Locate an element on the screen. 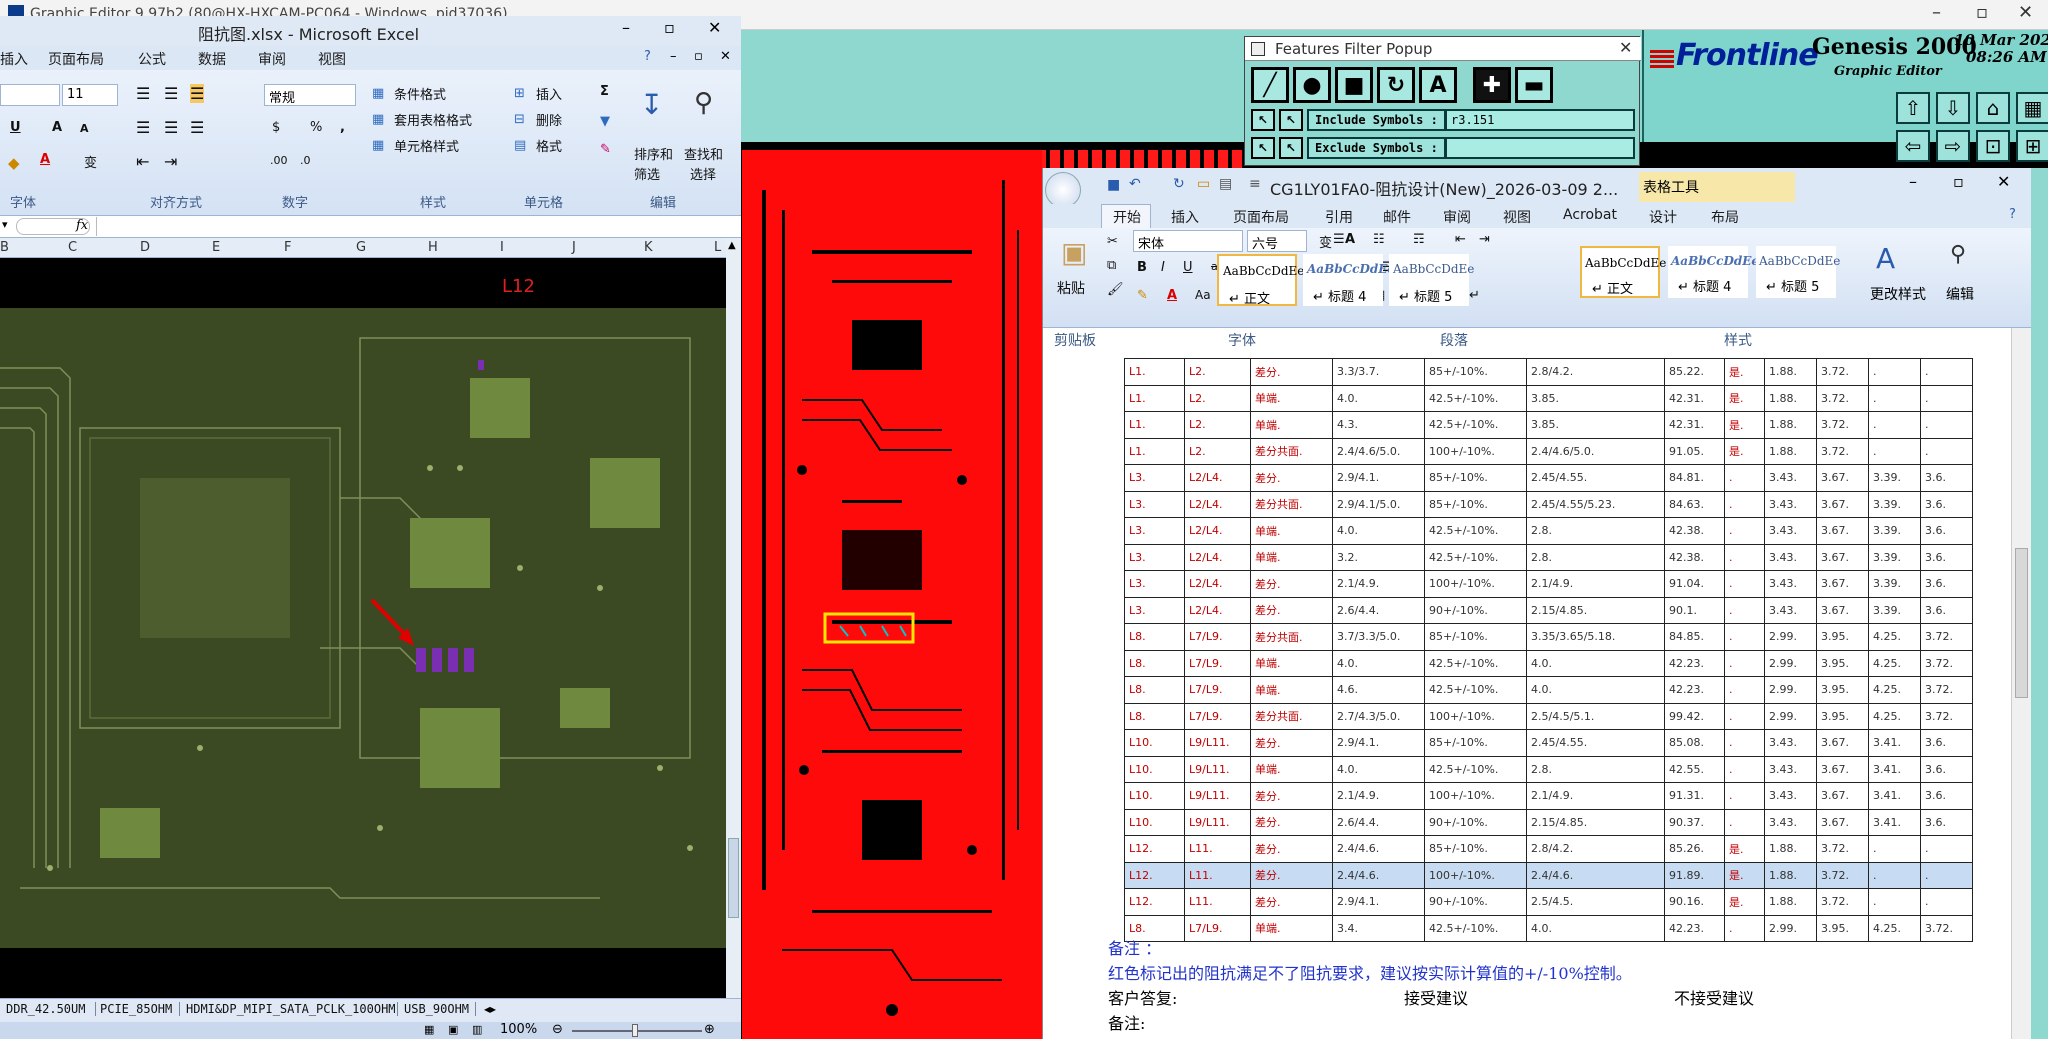 This screenshot has width=2048, height=1039. font-name-select is located at coordinates (30, 95).